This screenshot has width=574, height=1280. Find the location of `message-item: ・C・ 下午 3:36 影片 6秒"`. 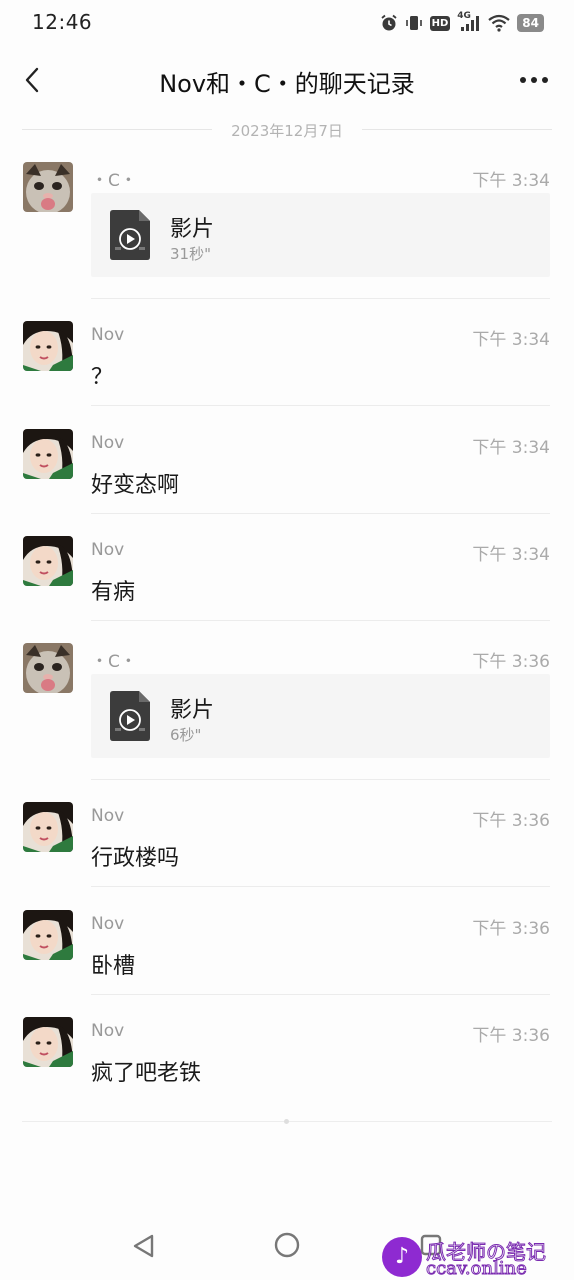

message-item: ・C・ 下午 3:36 影片 6秒" is located at coordinates (287, 711).